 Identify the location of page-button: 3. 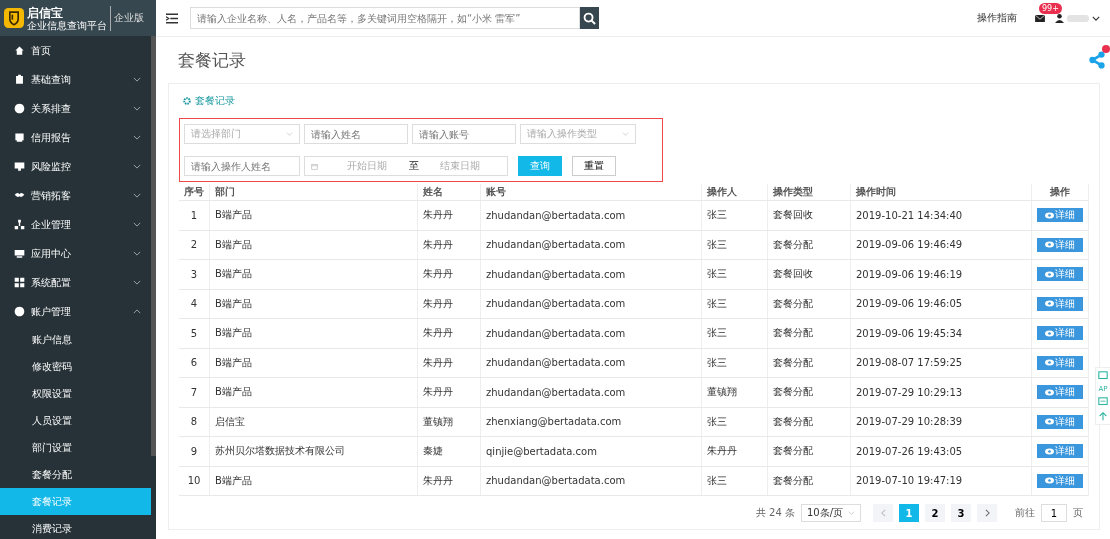
(961, 513).